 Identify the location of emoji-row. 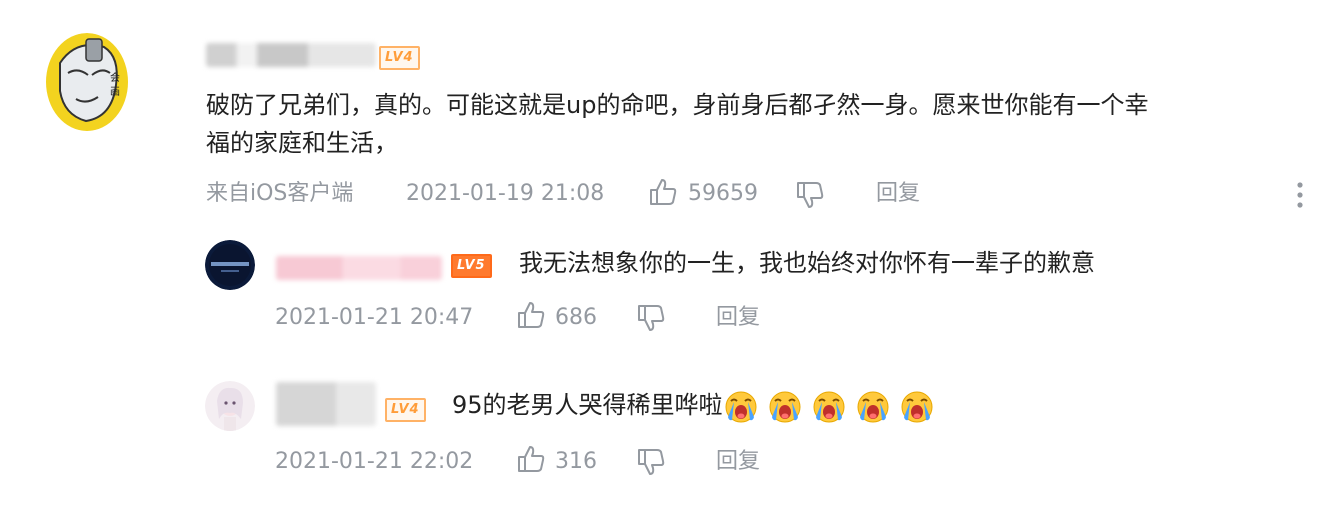
(833, 407).